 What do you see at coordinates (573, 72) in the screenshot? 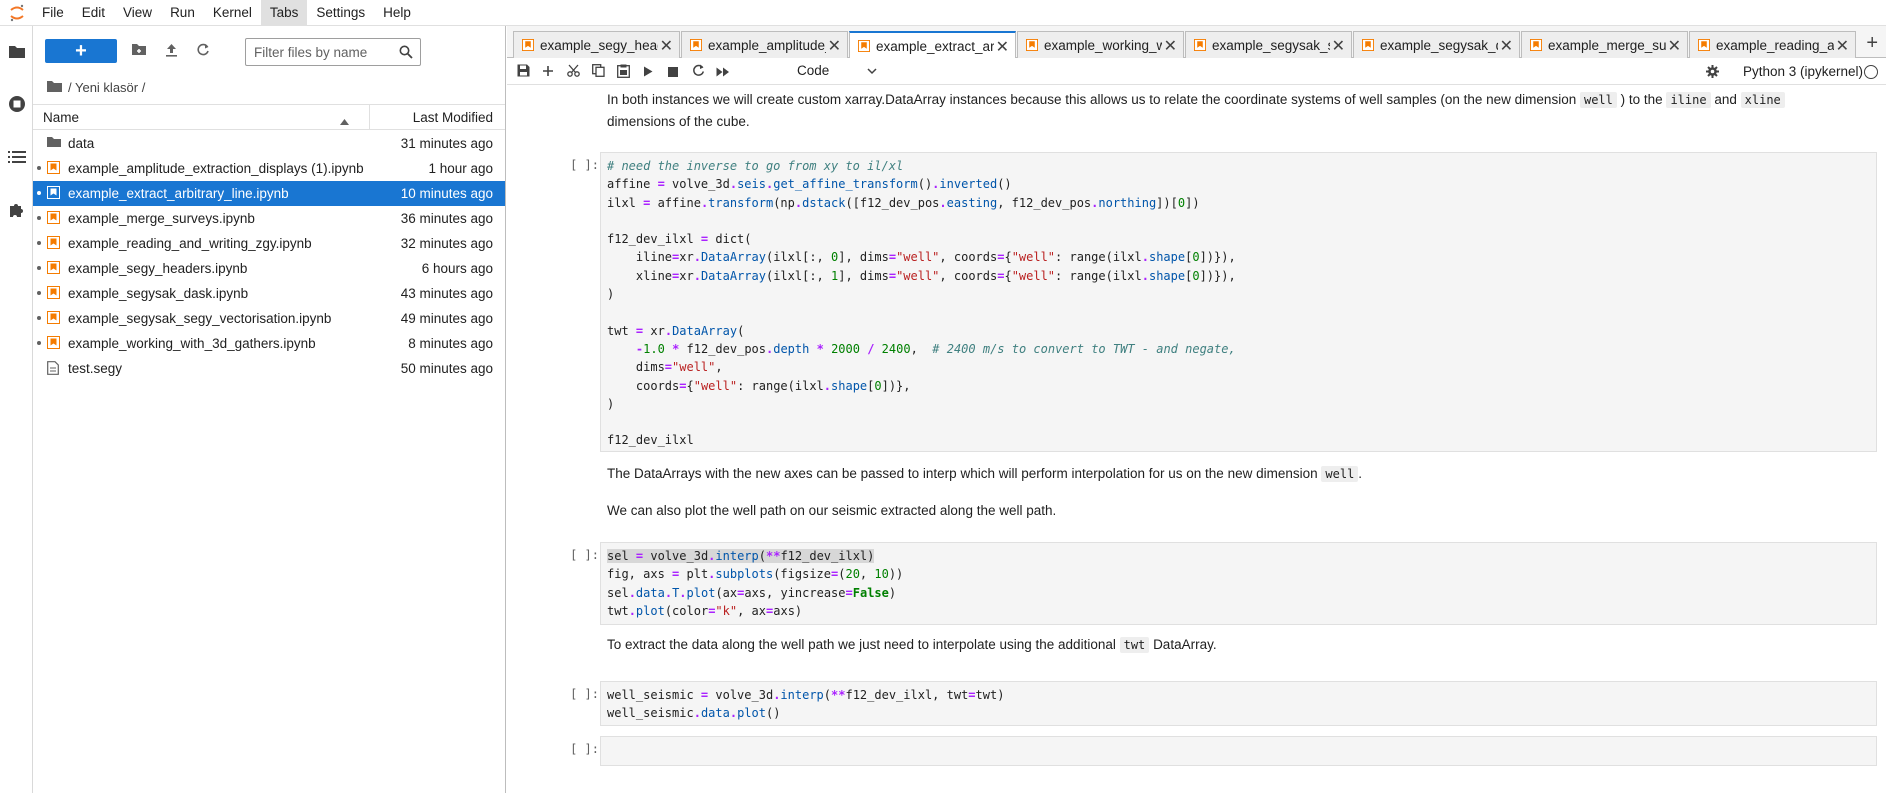
I see `cut-button` at bounding box center [573, 72].